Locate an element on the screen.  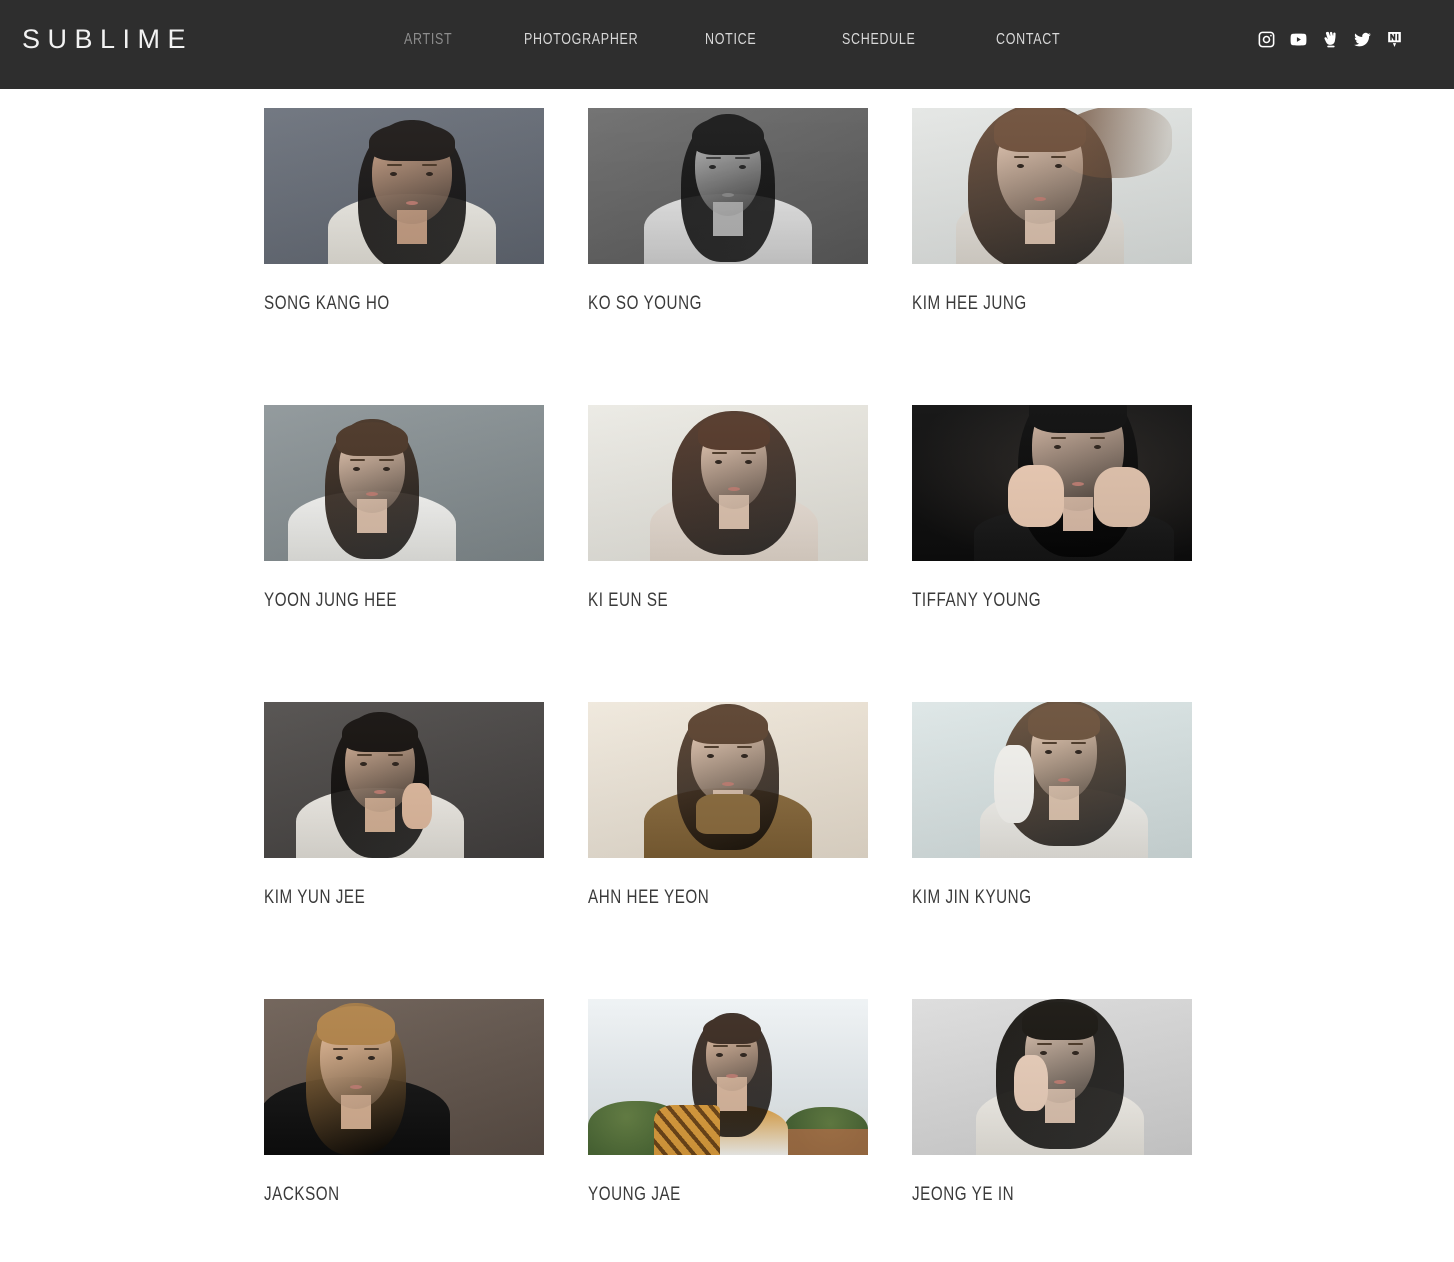
nav-item-schedule: SCHEDULE is located at coordinates (879, 40).